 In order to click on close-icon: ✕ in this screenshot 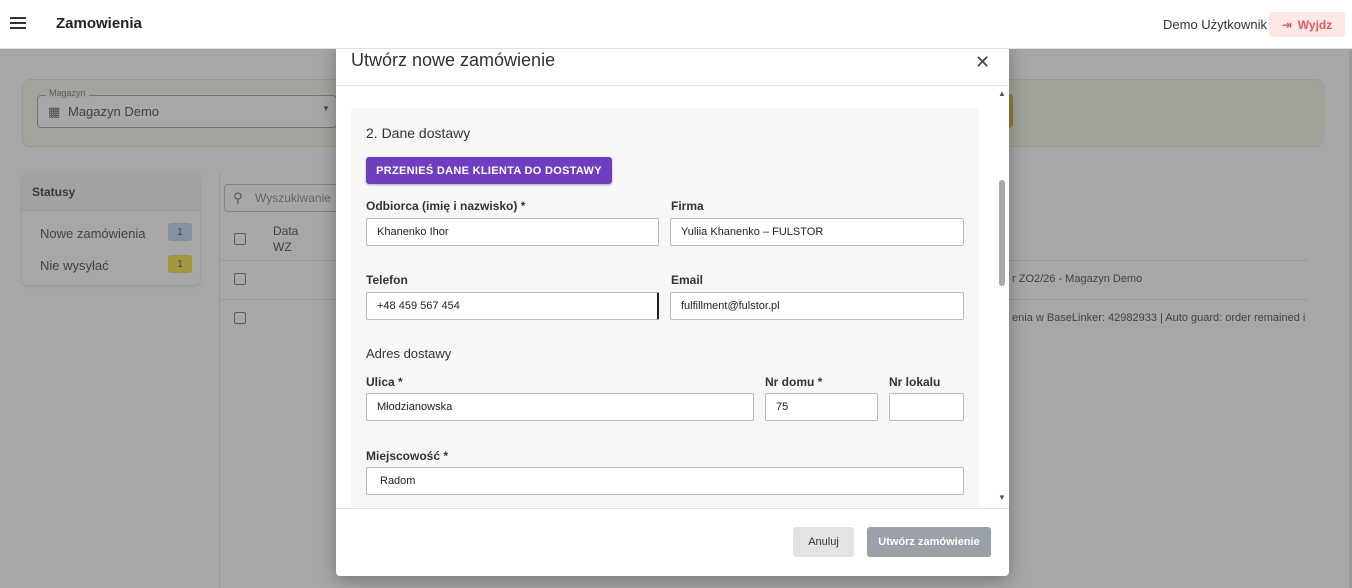, I will do `click(982, 62)`.